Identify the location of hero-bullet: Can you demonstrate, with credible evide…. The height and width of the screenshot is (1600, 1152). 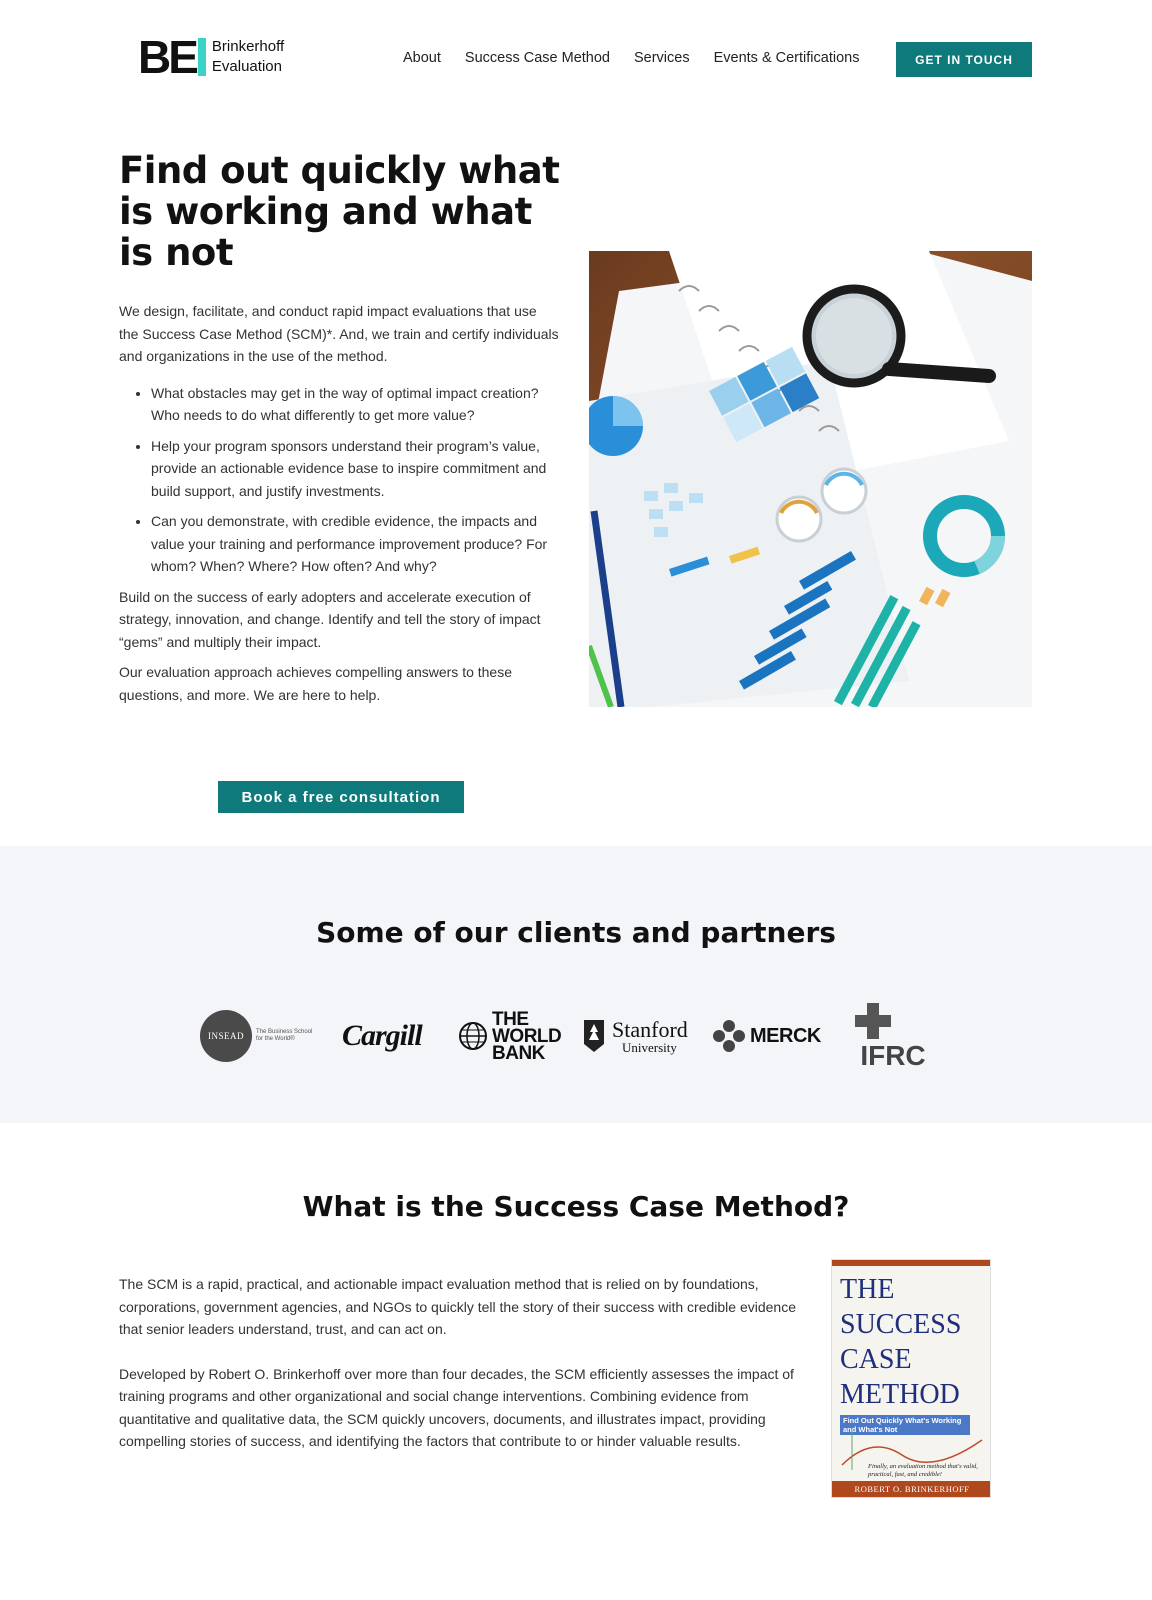
(355, 544).